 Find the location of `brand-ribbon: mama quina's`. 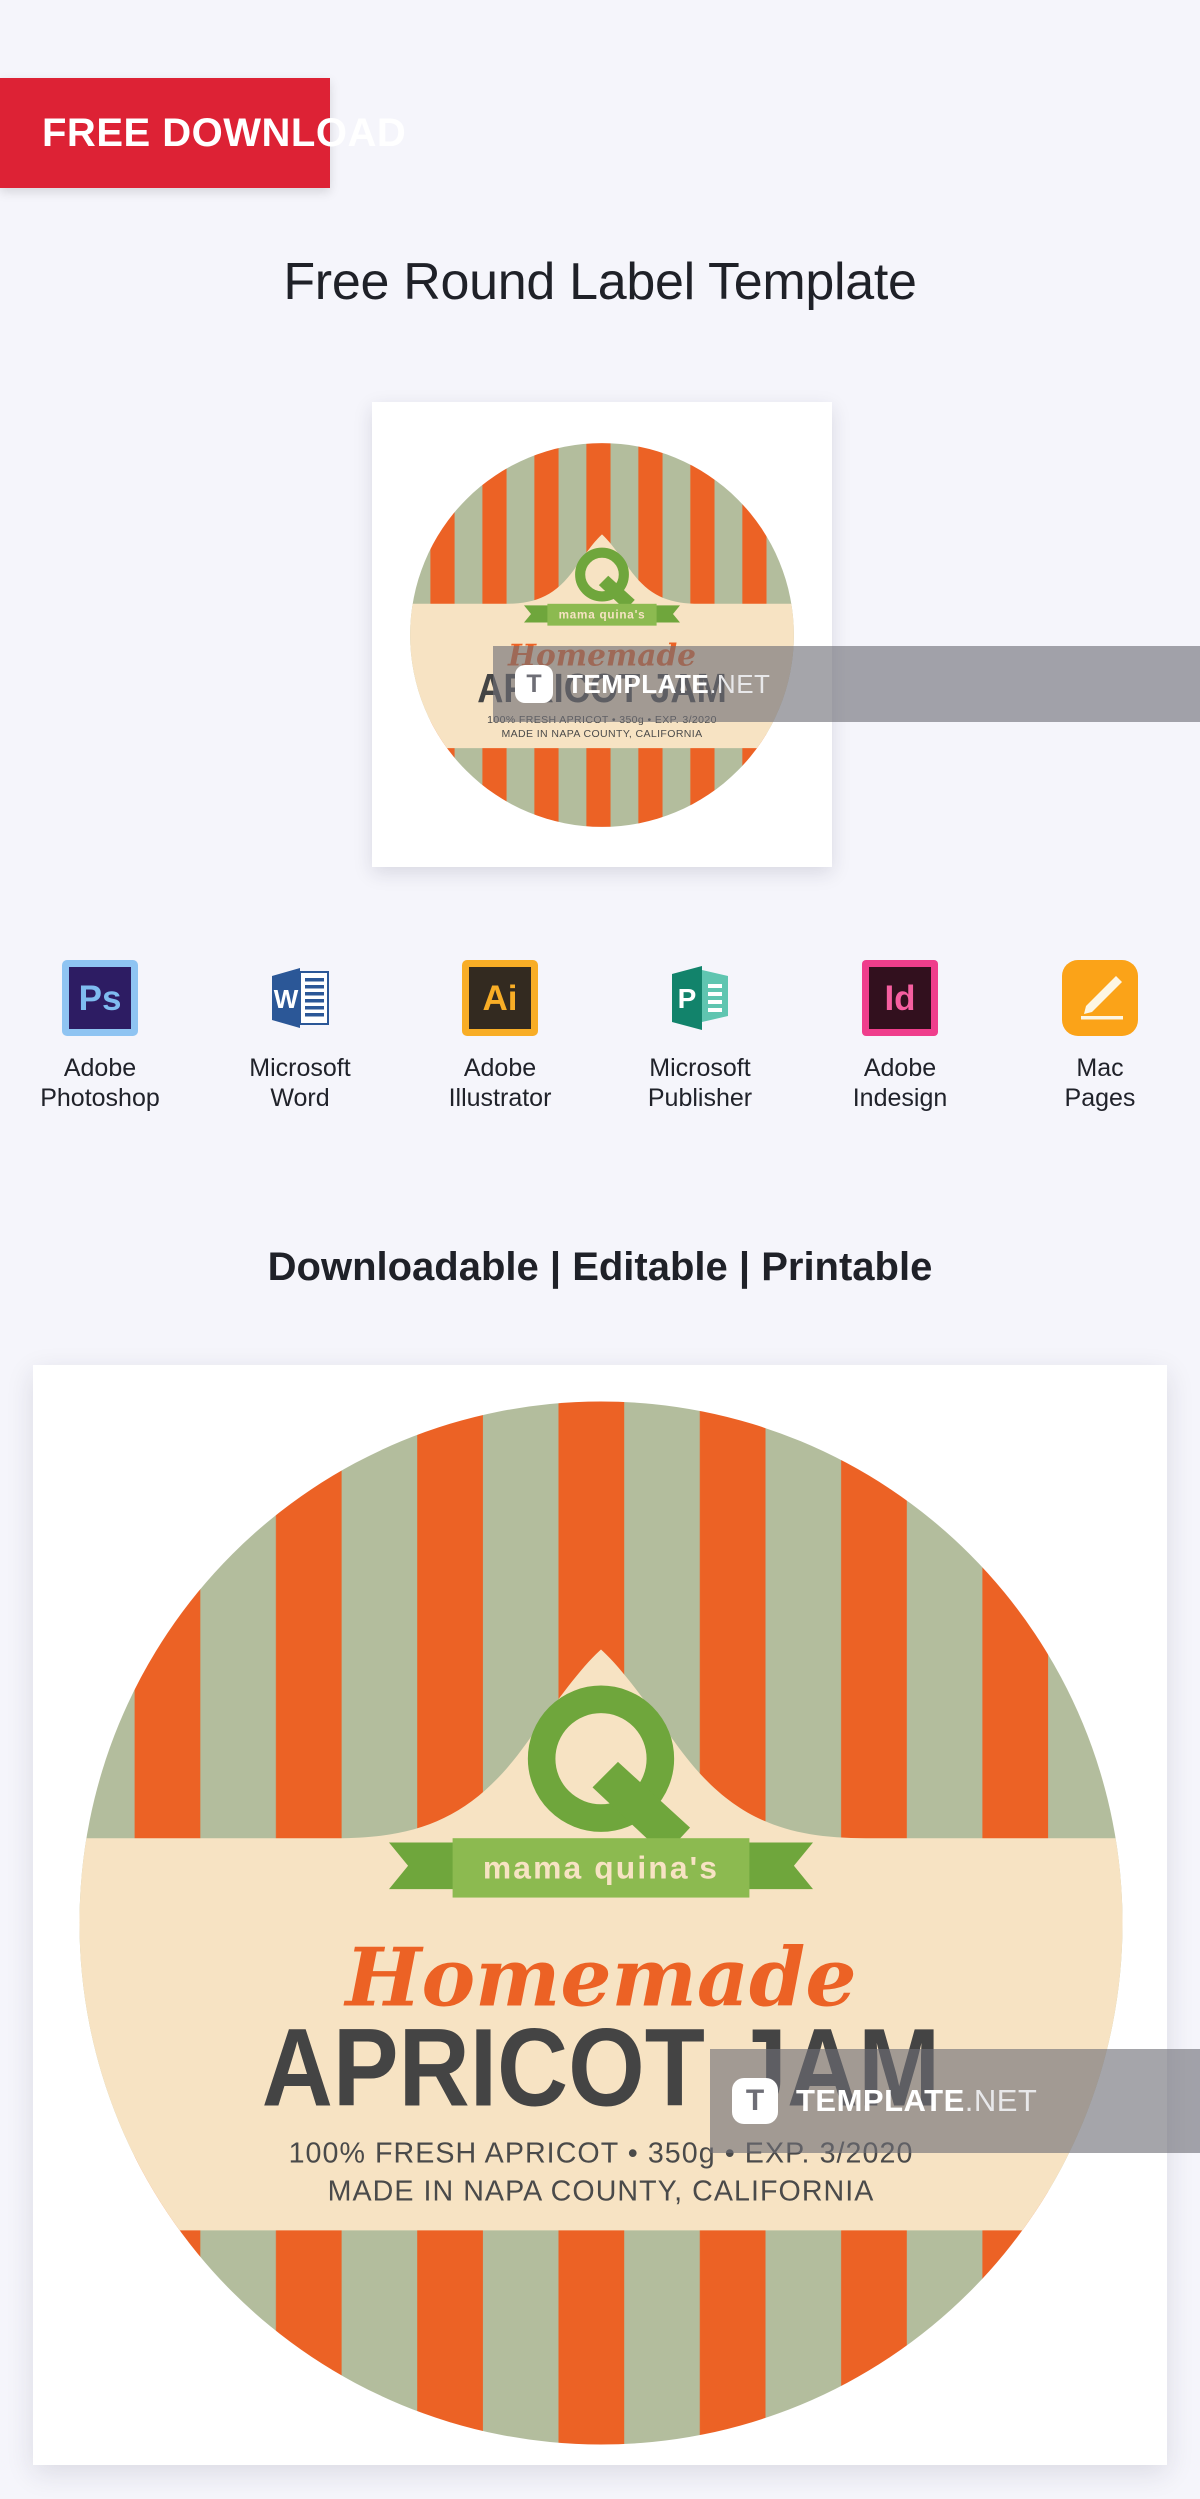

brand-ribbon: mama quina's is located at coordinates (602, 614).